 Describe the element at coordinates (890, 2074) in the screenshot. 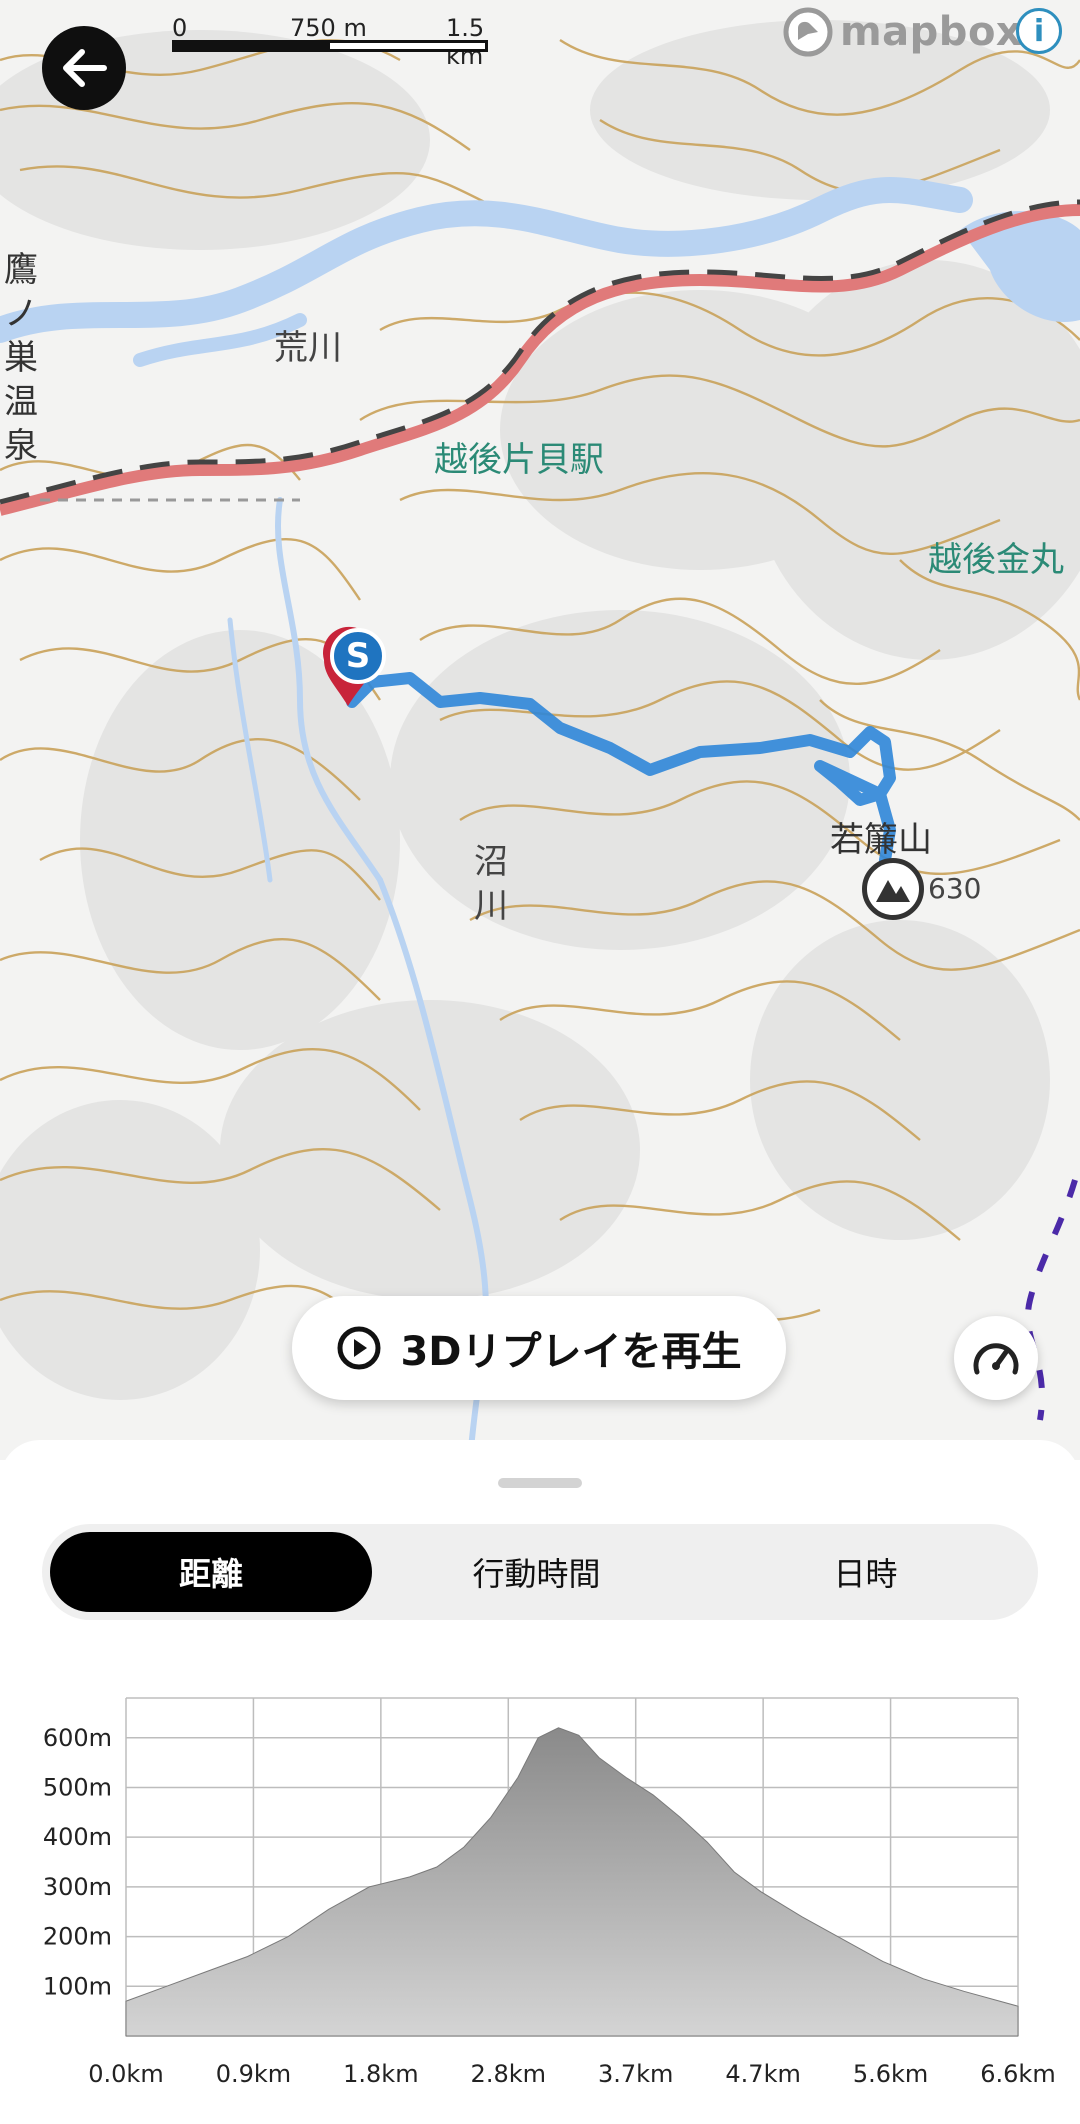

I see `x-tick-label: 5.6km` at that location.